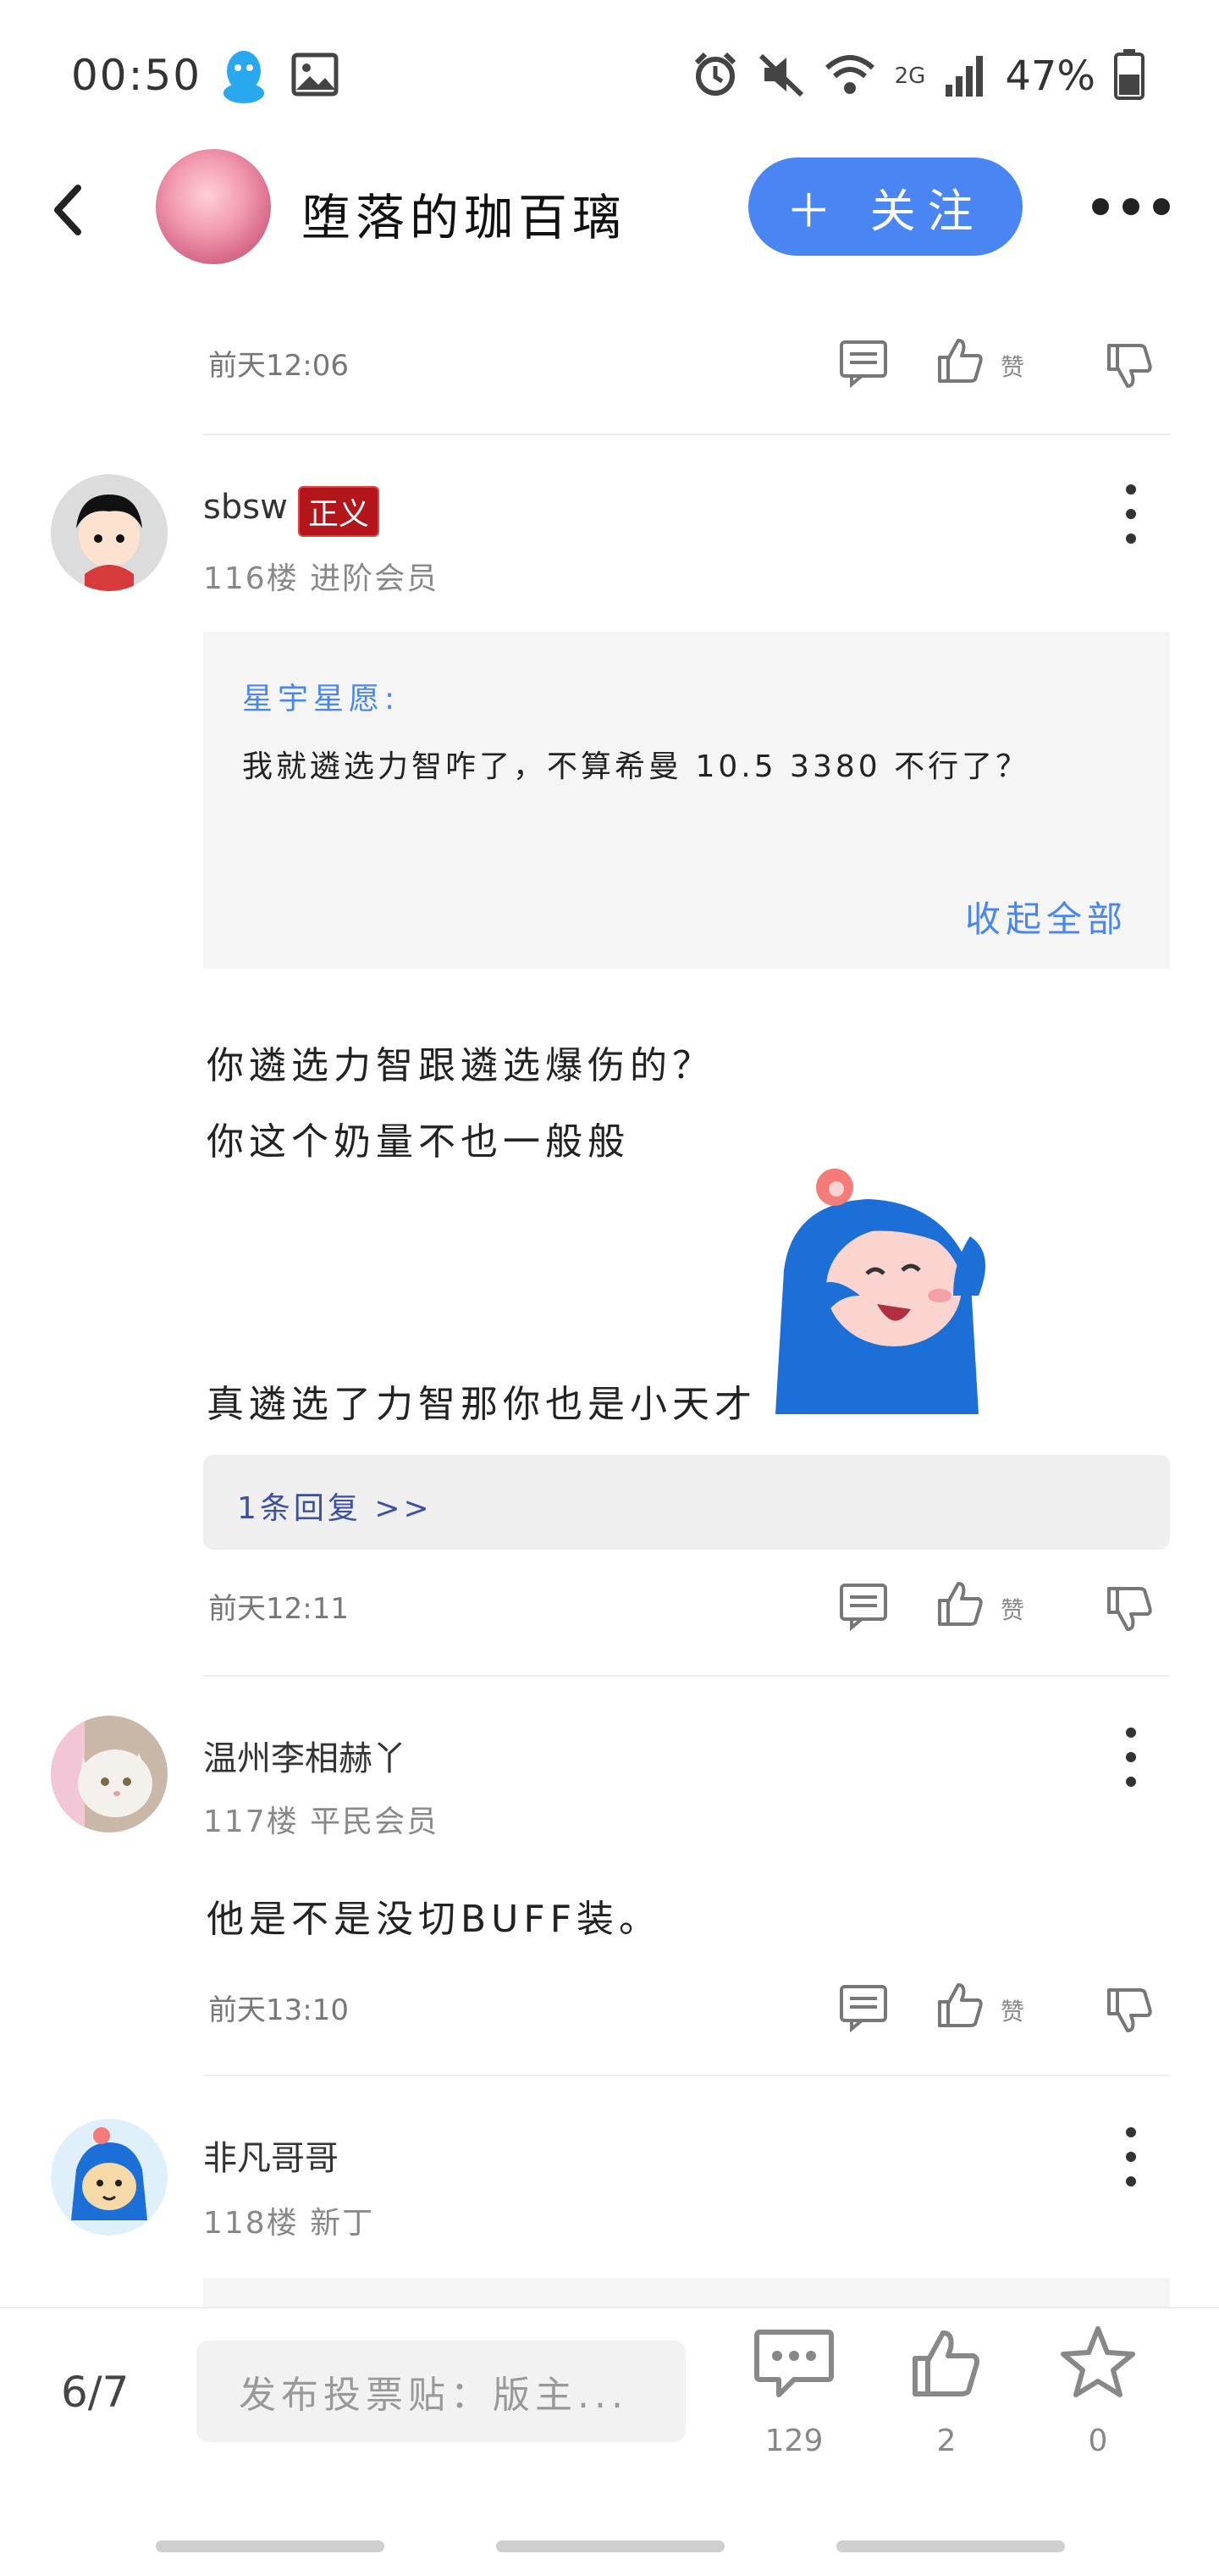 This screenshot has width=1219, height=2576. Describe the element at coordinates (715, 76) in the screenshot. I see `alarm-icon` at that location.